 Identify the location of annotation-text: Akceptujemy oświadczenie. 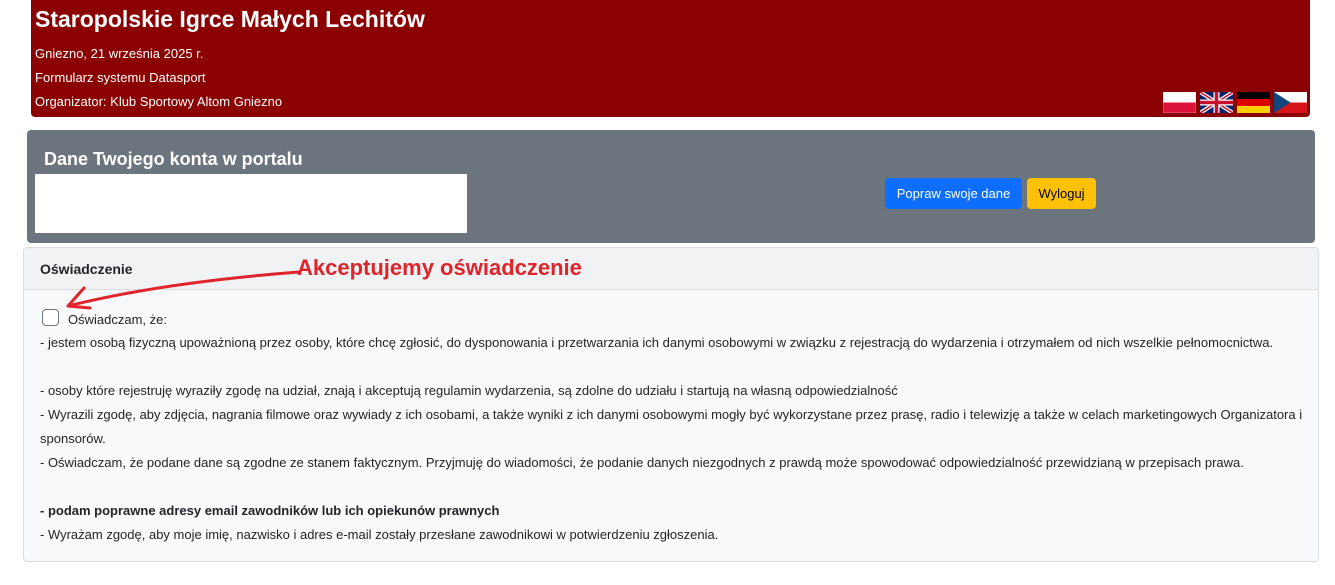
(439, 267).